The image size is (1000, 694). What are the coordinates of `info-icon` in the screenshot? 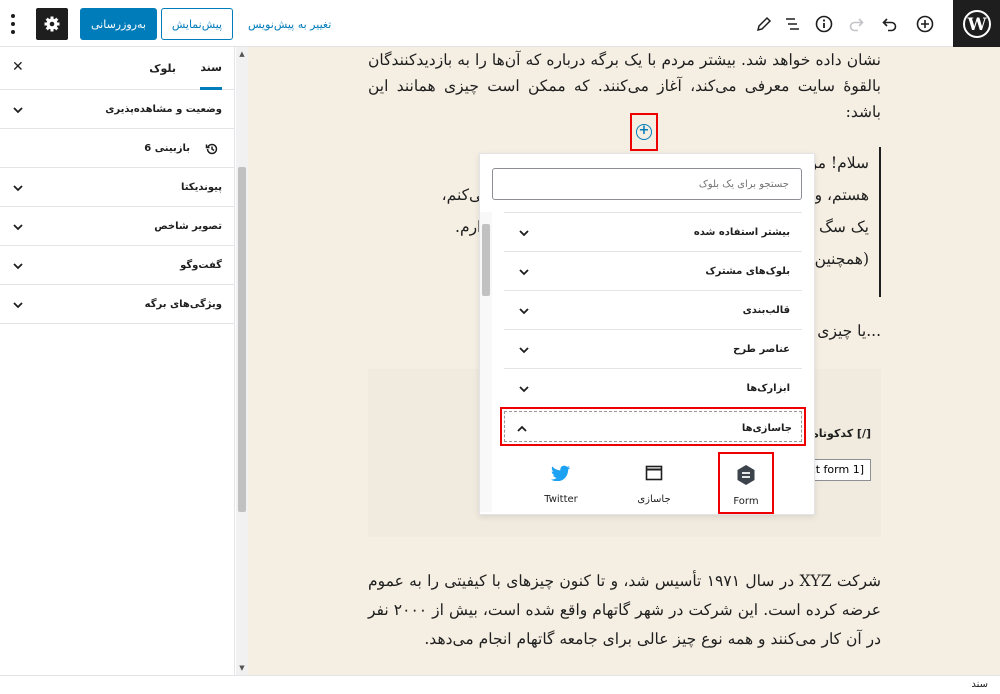 It's located at (824, 24).